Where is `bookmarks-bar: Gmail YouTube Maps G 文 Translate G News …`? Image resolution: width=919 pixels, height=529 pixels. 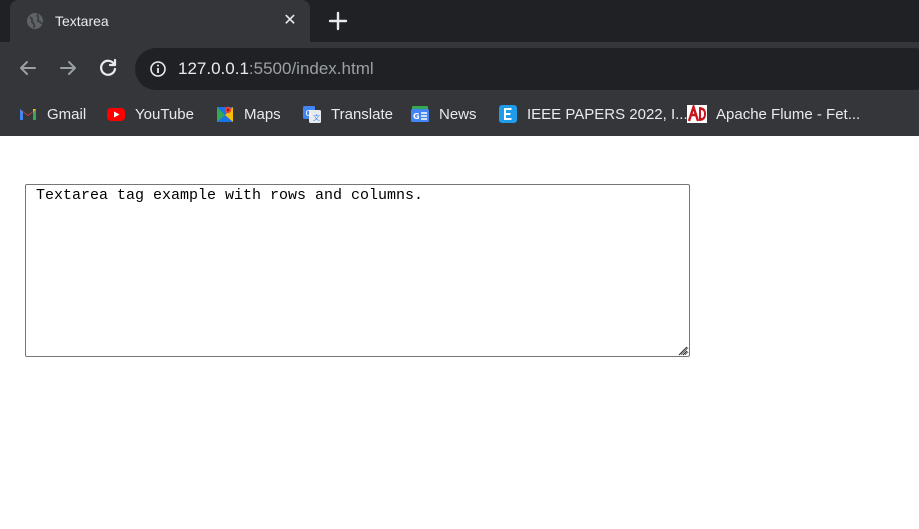
bookmarks-bar: Gmail YouTube Maps G 文 Translate G News … is located at coordinates (459, 115).